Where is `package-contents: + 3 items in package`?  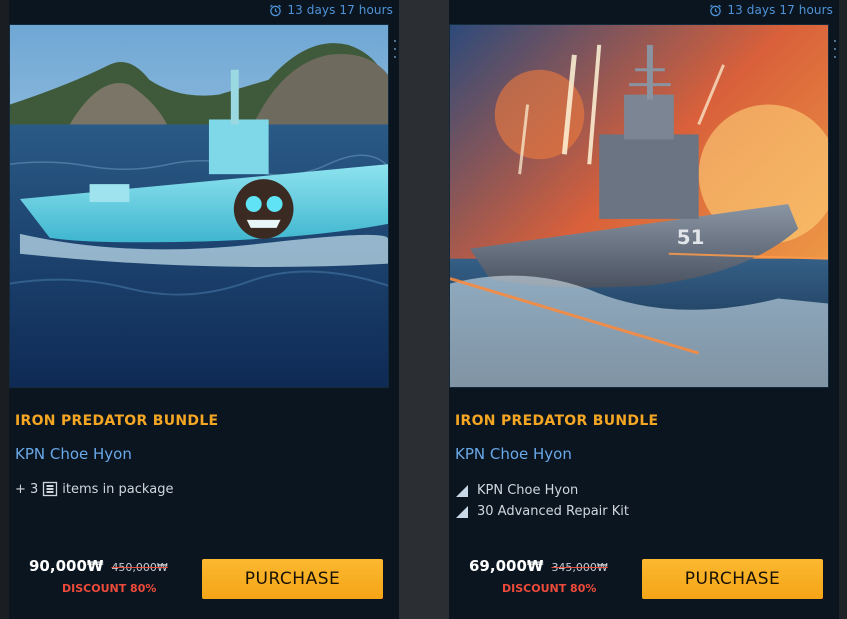 package-contents: + 3 items in package is located at coordinates (94, 489).